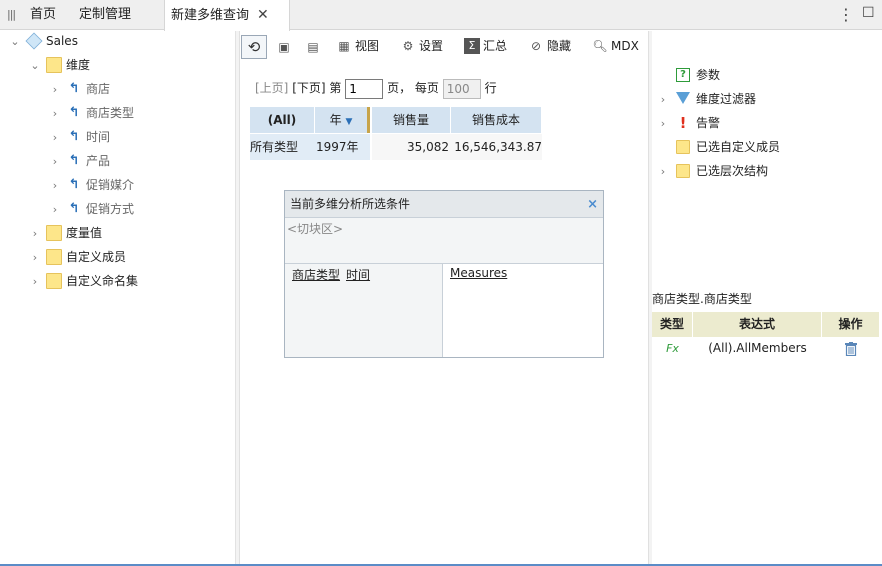 The image size is (882, 566). What do you see at coordinates (688, 123) in the screenshot?
I see `rp-item-alerts: ›! 告警` at bounding box center [688, 123].